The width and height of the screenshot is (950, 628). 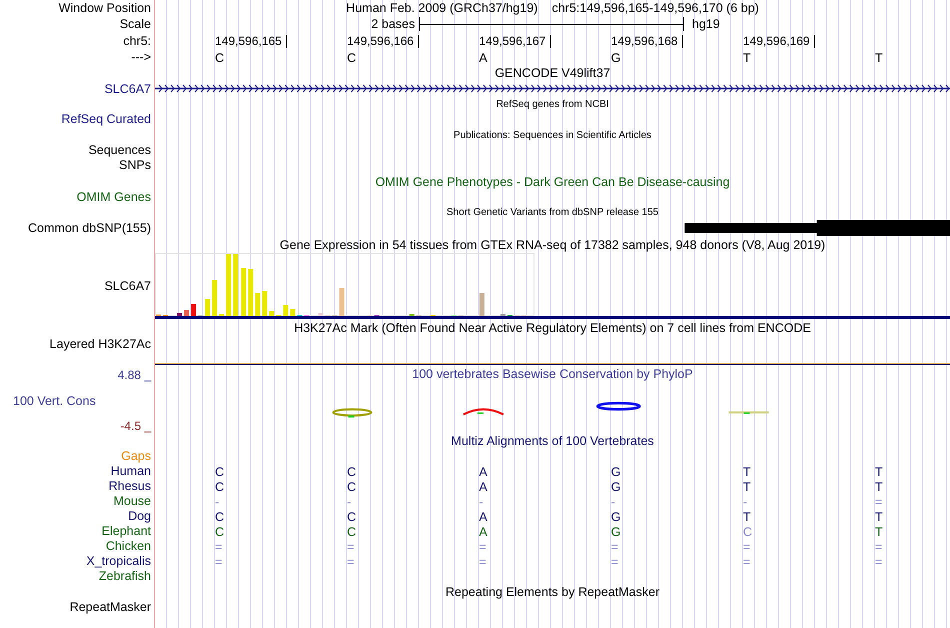 What do you see at coordinates (141, 57) in the screenshot?
I see `row-label: --->` at bounding box center [141, 57].